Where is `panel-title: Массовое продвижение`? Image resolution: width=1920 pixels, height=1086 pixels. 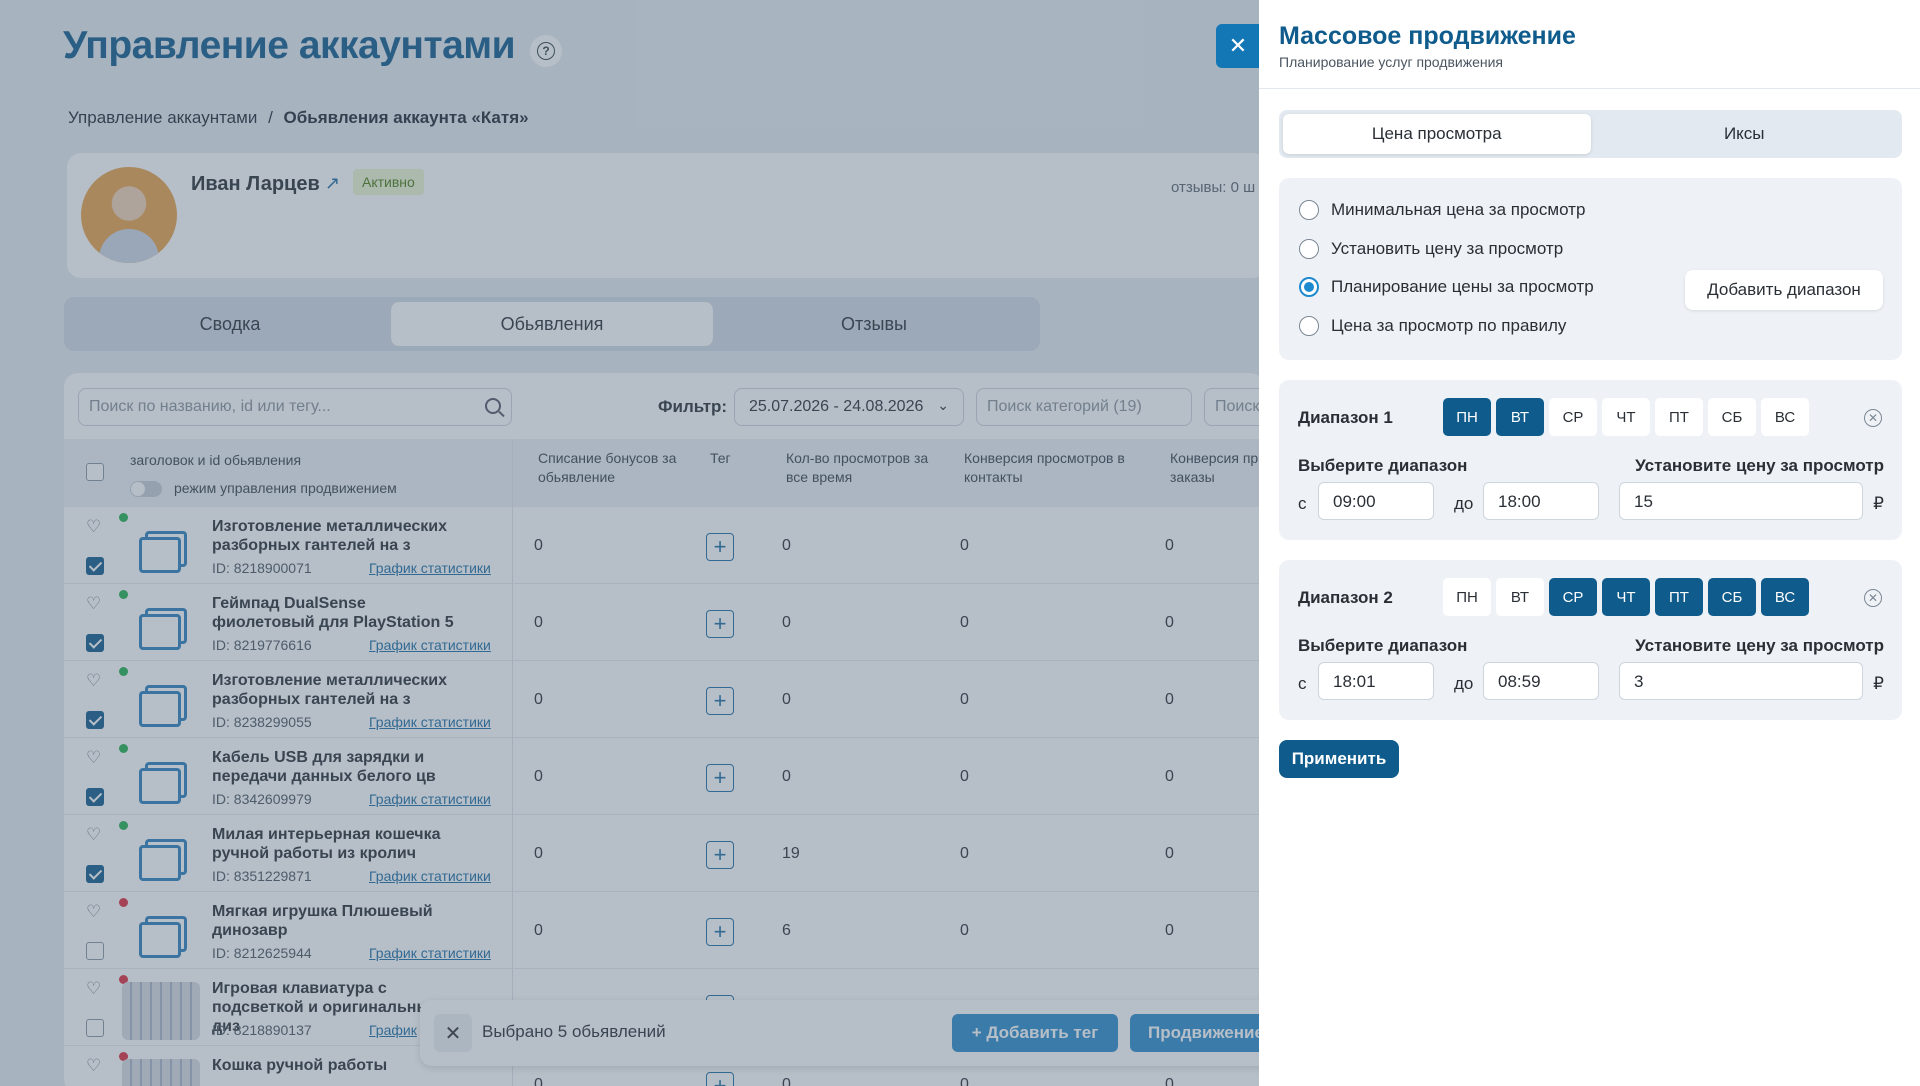
panel-title: Массовое продвижение is located at coordinates (1427, 36).